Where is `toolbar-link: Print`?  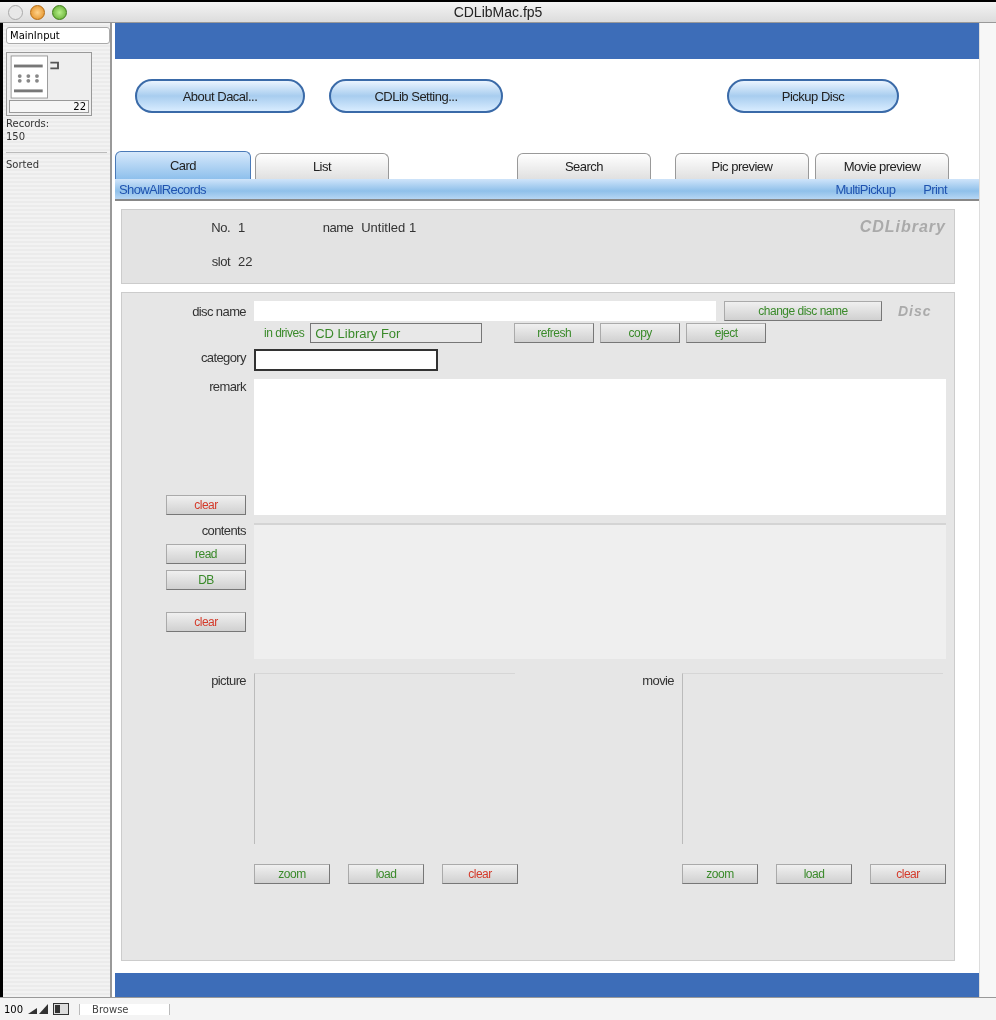
toolbar-link: Print is located at coordinates (935, 189).